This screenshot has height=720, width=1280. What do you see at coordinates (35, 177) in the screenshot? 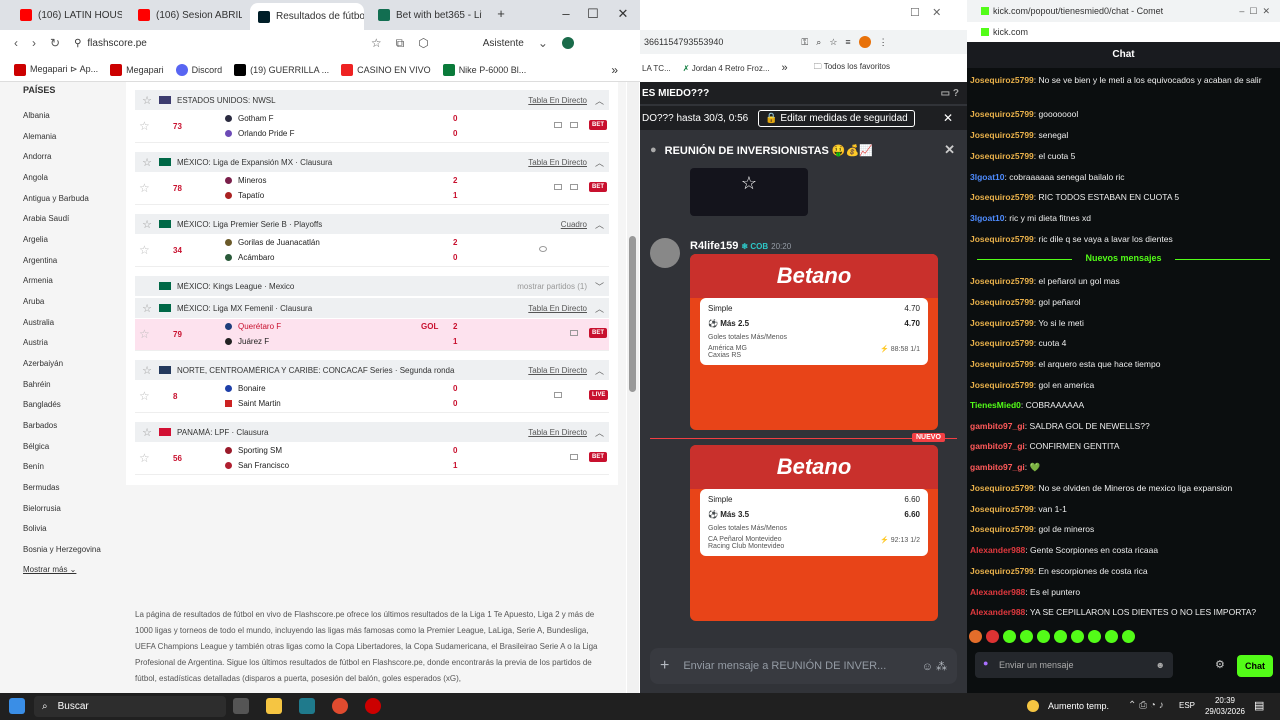
I see `country-link: Angola` at bounding box center [35, 177].